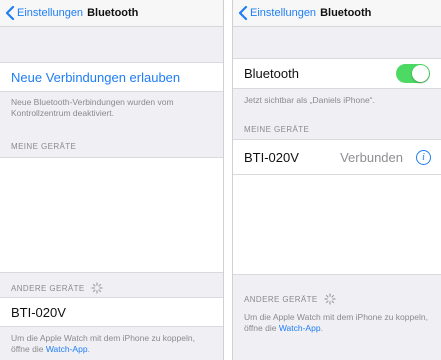  I want to click on connection-status: Verbunden, so click(371, 157).